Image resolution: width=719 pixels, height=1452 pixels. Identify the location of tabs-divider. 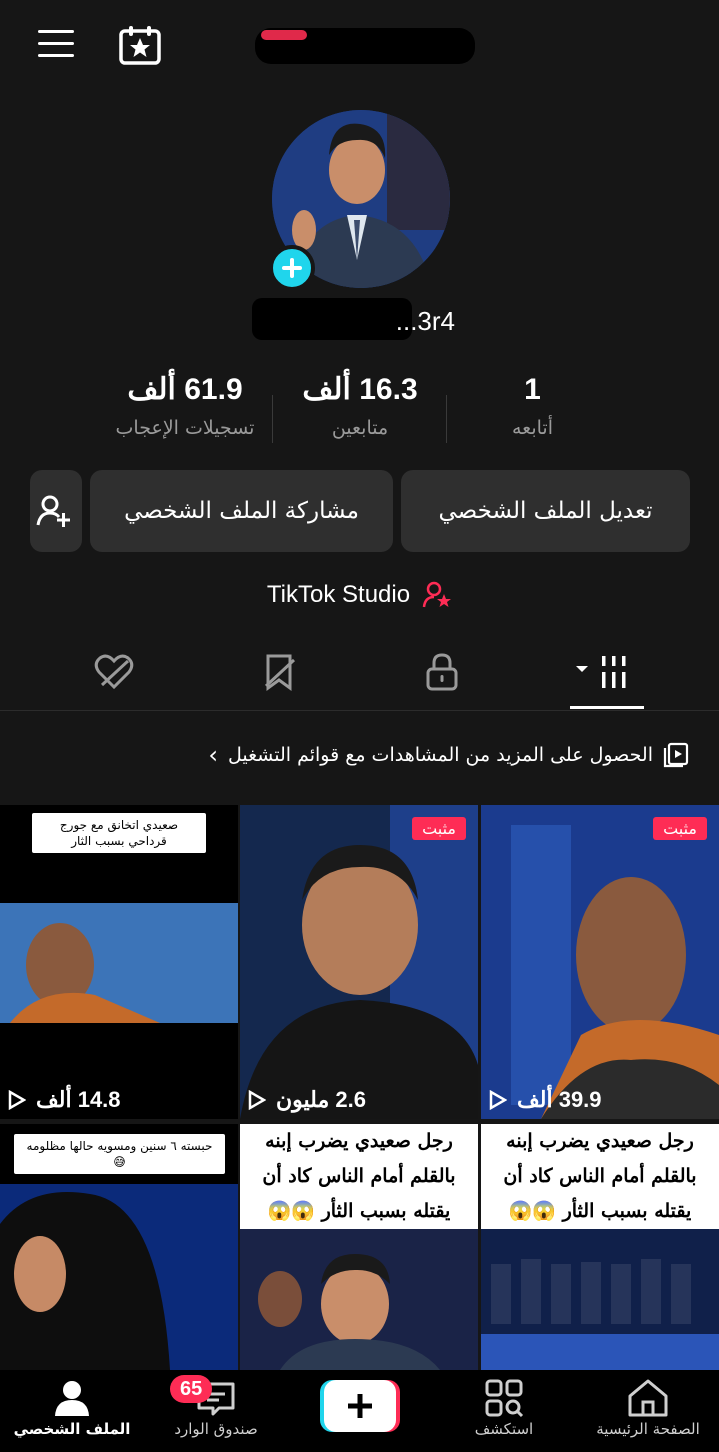
(359, 710).